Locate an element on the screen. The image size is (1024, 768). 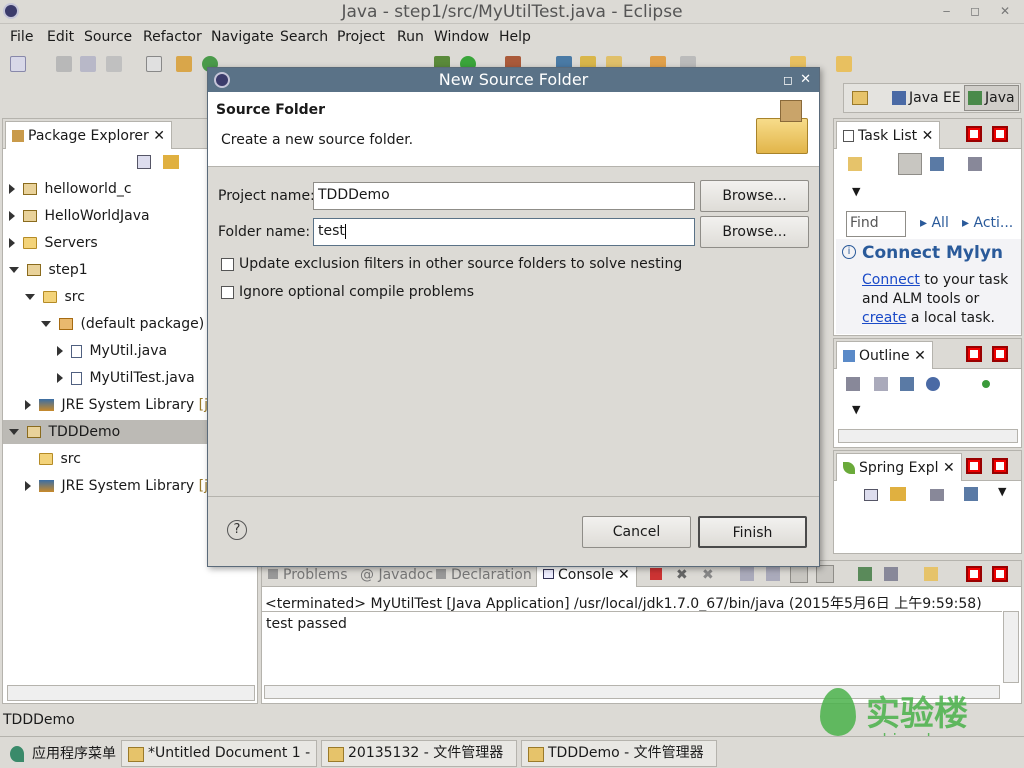
start-menu: 应用程序菜单 is located at coordinates (62, 754).